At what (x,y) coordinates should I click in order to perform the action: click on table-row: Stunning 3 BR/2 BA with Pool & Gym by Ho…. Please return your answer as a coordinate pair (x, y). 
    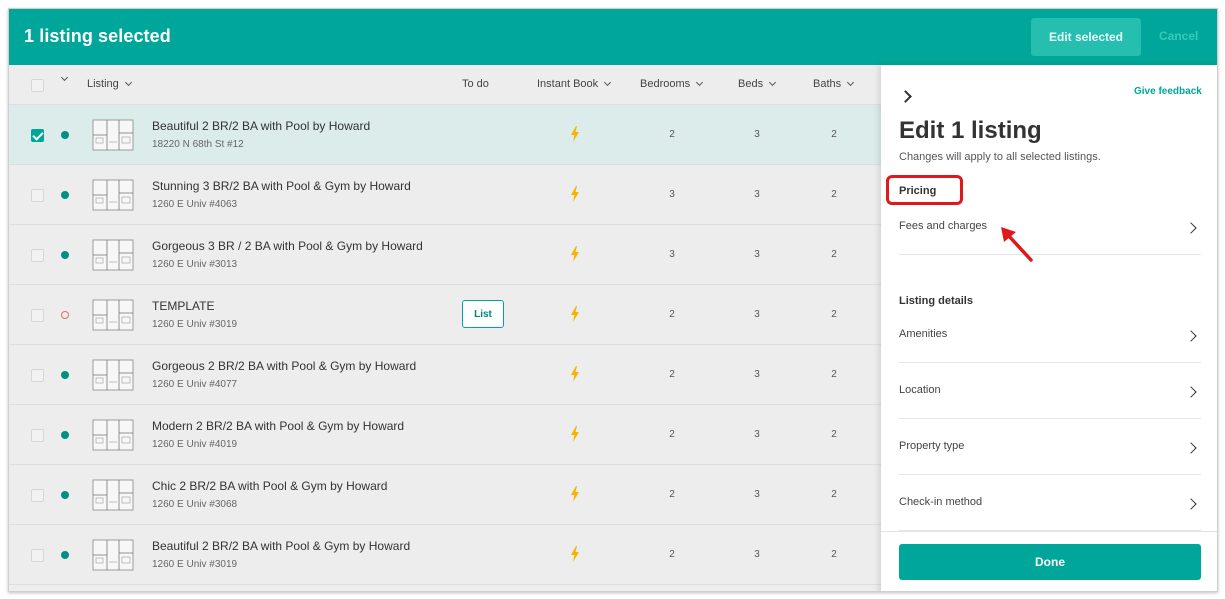
    Looking at the image, I should click on (445, 195).